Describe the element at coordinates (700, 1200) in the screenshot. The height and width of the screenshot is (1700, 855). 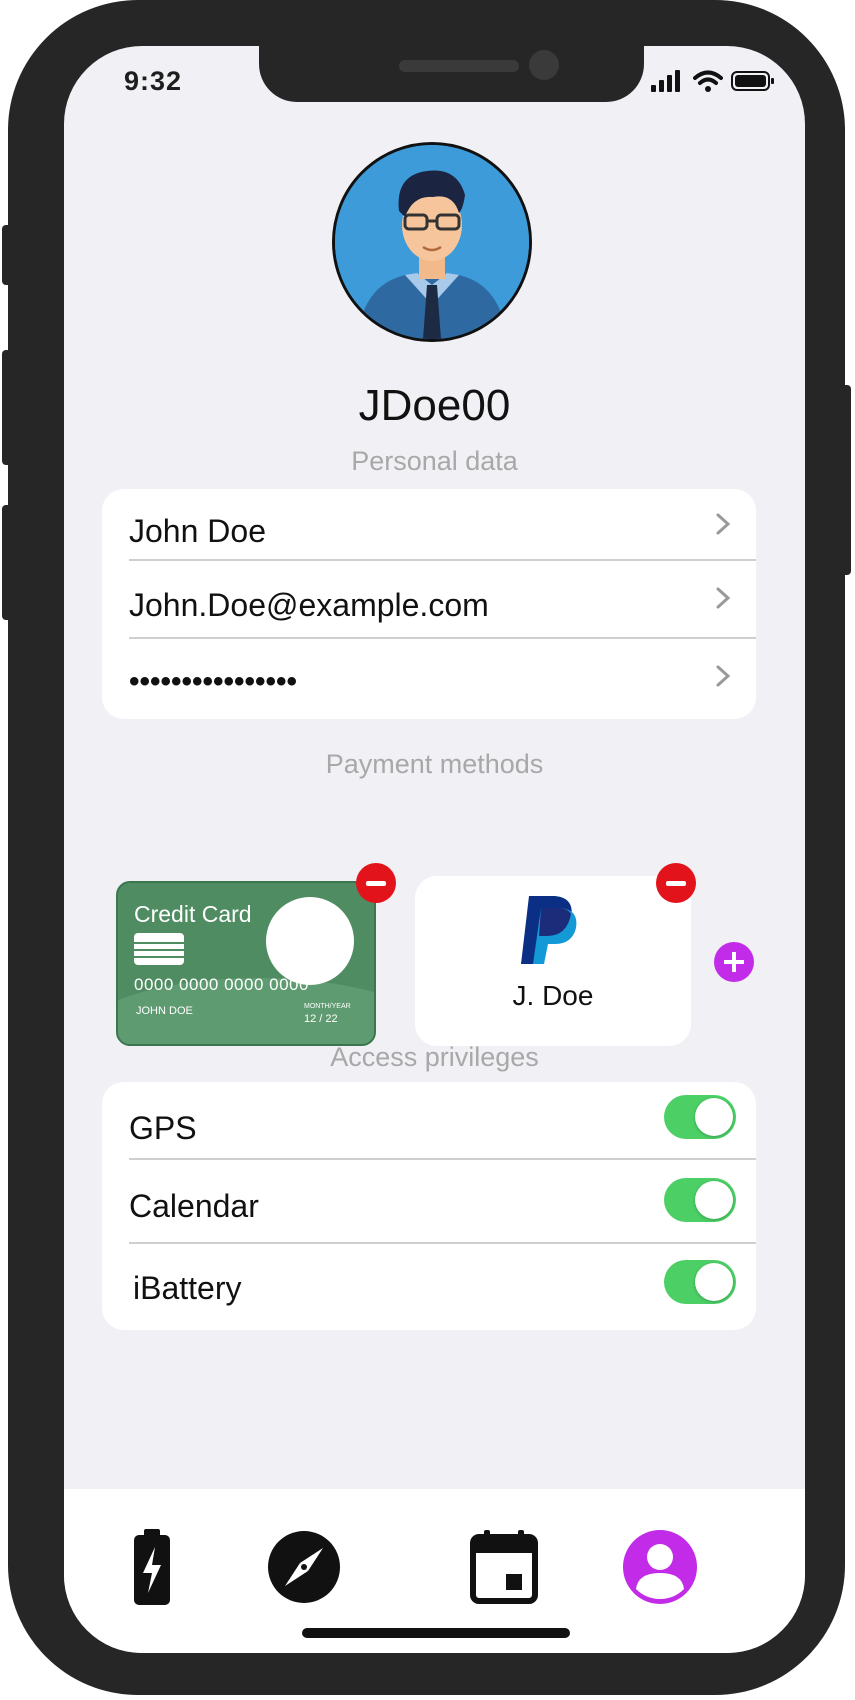
I see `calendar-toggle` at that location.